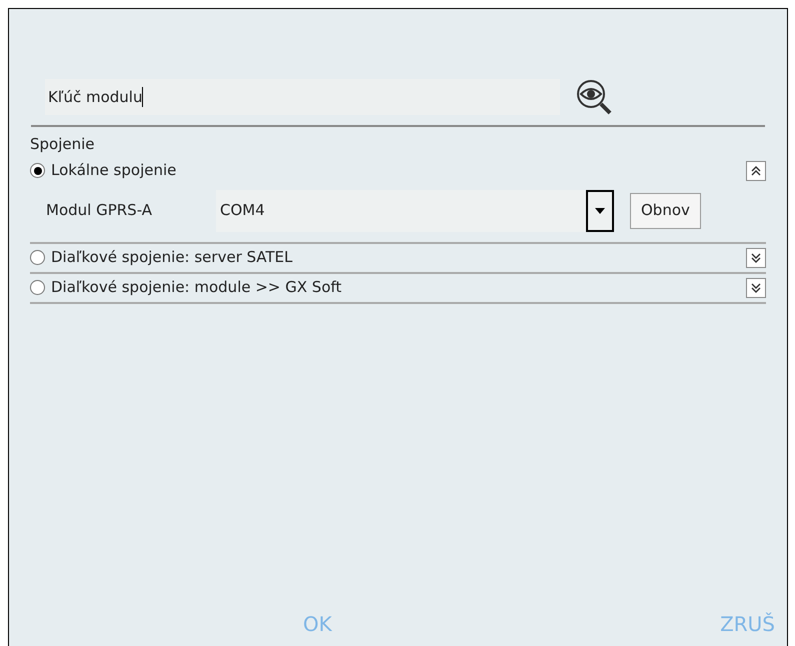  What do you see at coordinates (95, 97) in the screenshot?
I see `key-label: Kľúč modulu` at bounding box center [95, 97].